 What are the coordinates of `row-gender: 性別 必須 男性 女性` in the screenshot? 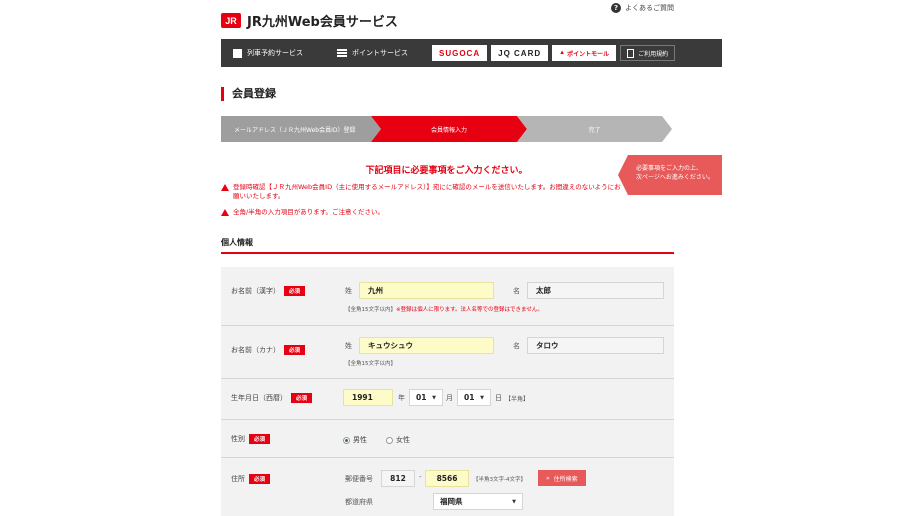 It's located at (447, 439).